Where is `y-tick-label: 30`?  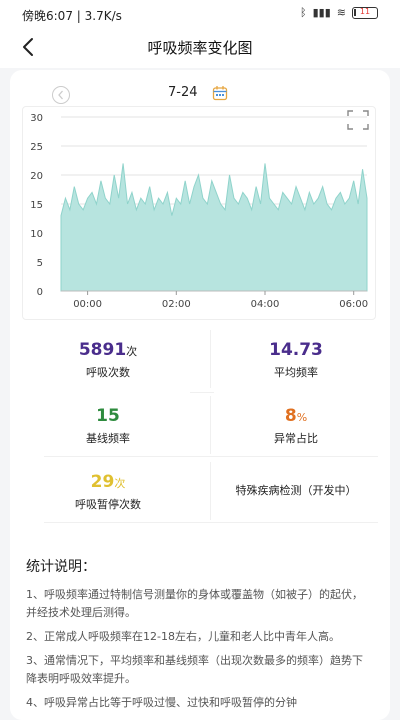 y-tick-label: 30 is located at coordinates (36, 118).